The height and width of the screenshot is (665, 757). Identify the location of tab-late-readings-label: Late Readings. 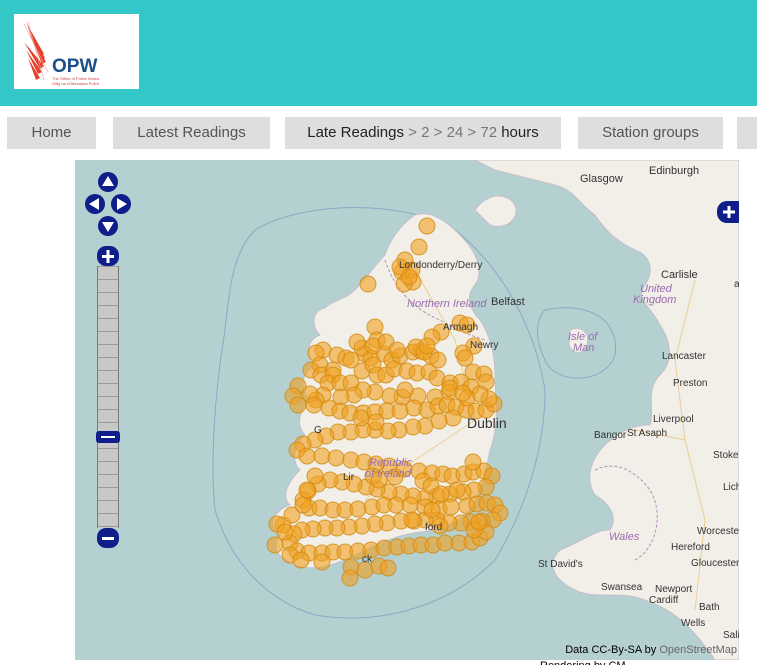
(355, 132).